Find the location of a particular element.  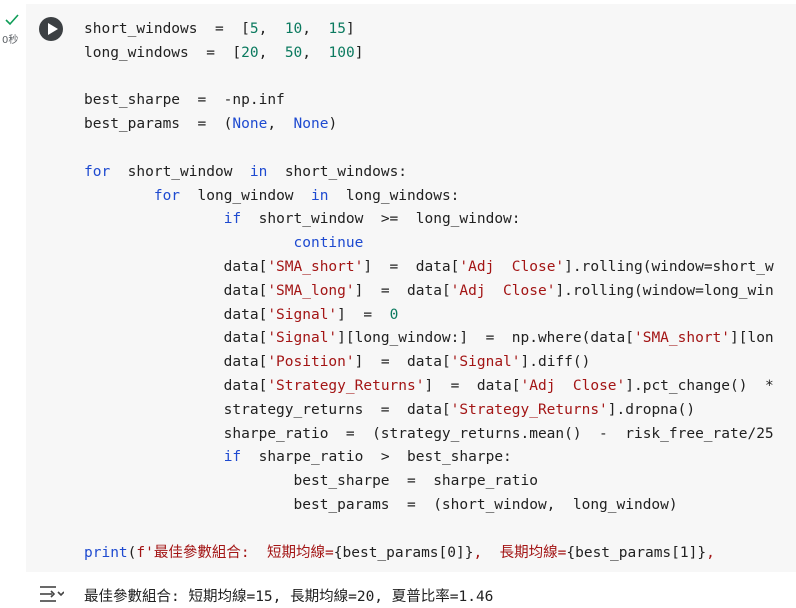

code-token: 'Position' is located at coordinates (311, 362).